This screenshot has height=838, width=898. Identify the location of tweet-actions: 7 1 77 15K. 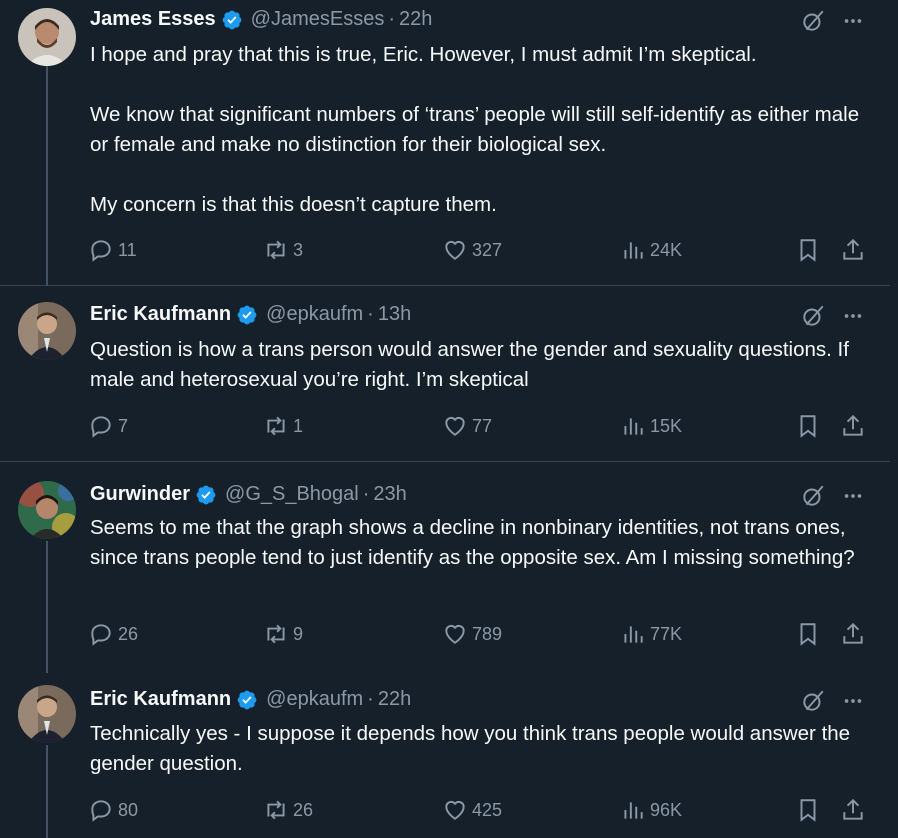
(483, 428).